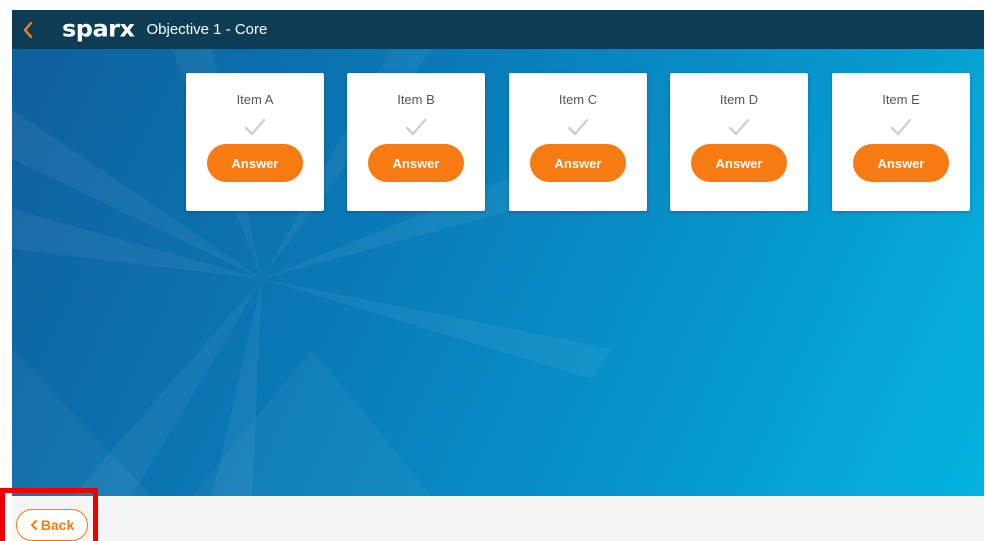  Describe the element at coordinates (901, 142) in the screenshot. I see `item-card-e: Item E Answer` at that location.